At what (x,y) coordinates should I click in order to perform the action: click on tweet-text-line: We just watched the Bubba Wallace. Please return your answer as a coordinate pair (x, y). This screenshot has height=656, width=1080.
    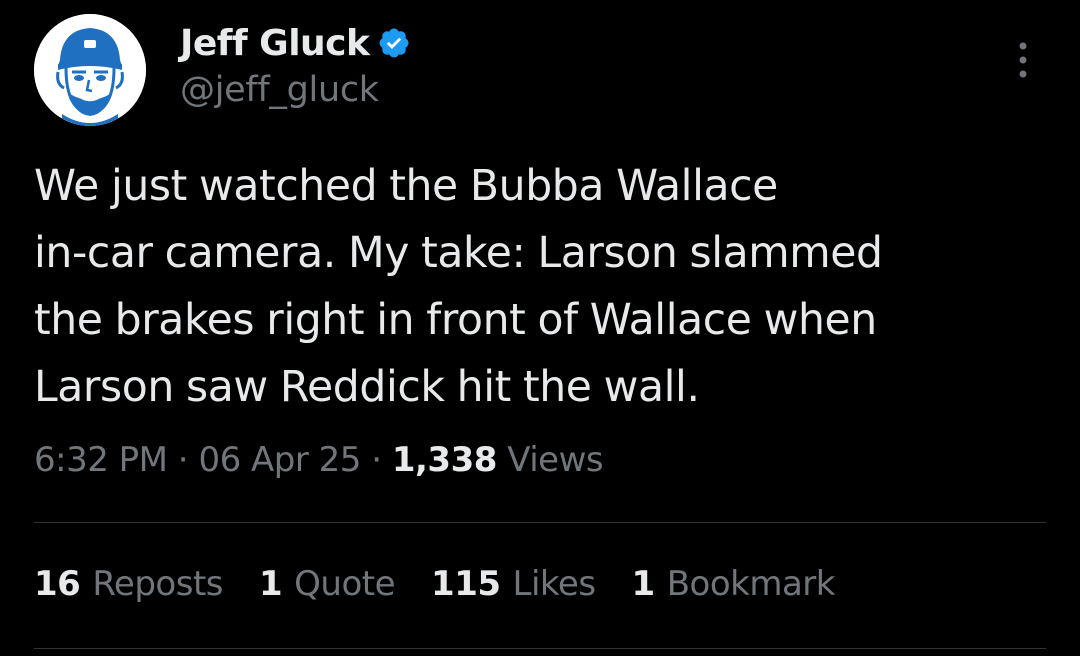
    Looking at the image, I should click on (406, 186).